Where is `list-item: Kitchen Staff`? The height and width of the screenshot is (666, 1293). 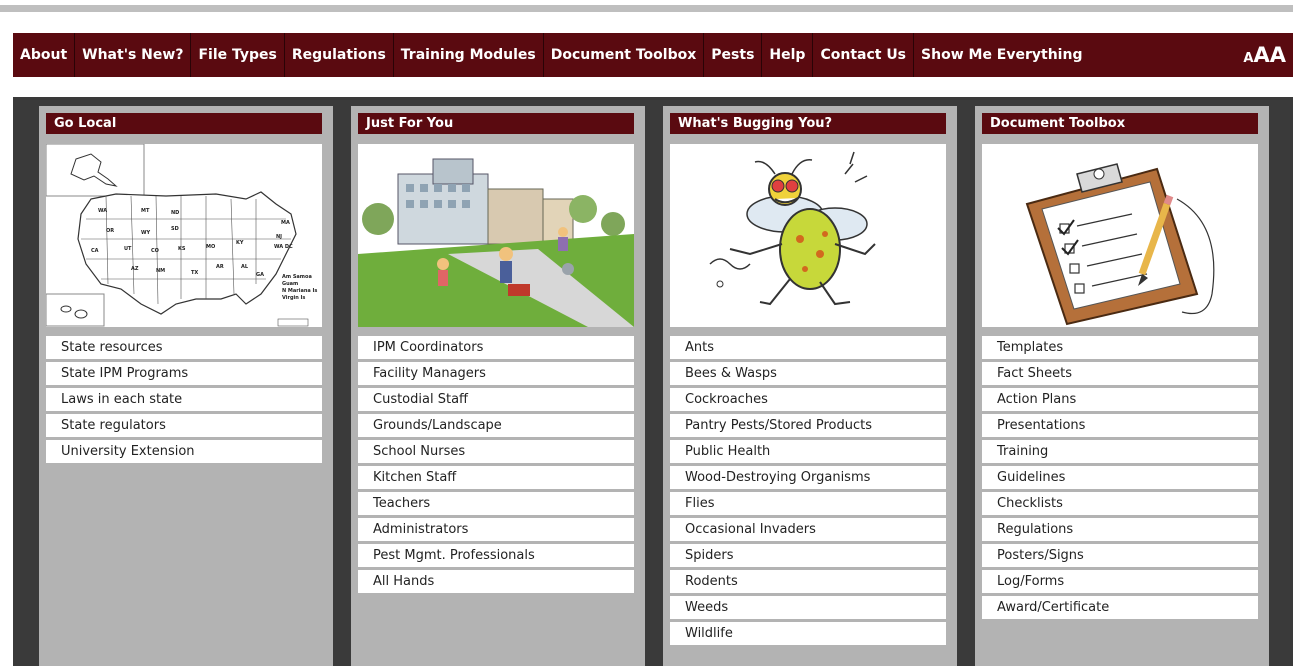 list-item: Kitchen Staff is located at coordinates (496, 477).